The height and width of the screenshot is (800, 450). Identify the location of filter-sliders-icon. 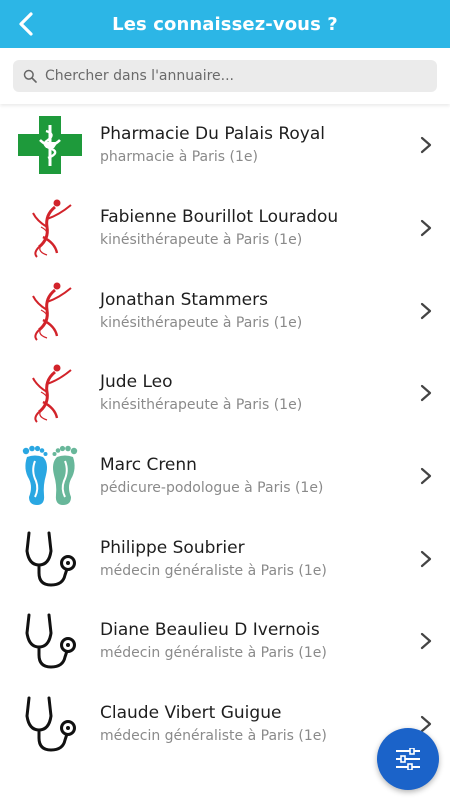
(408, 759).